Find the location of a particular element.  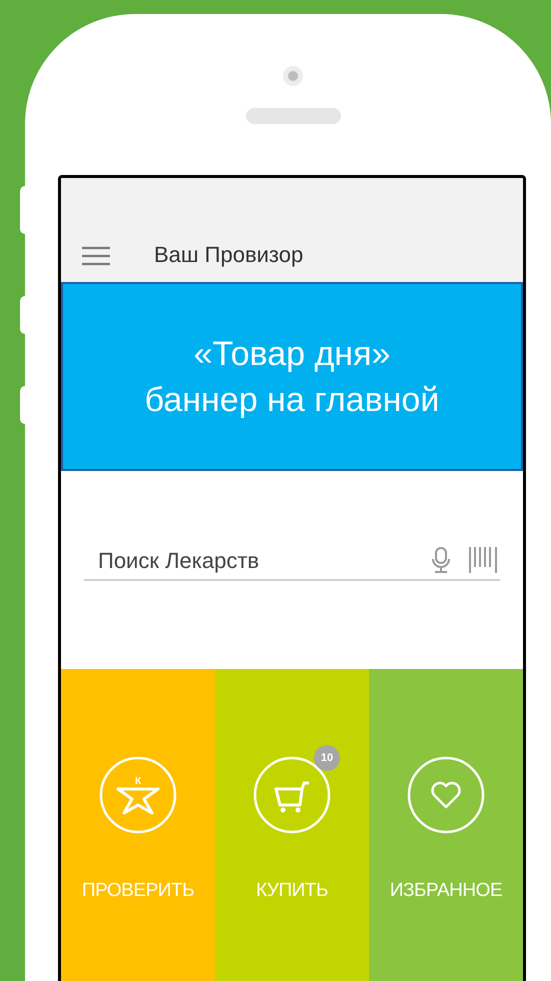

count-badge: 10 is located at coordinates (327, 758).